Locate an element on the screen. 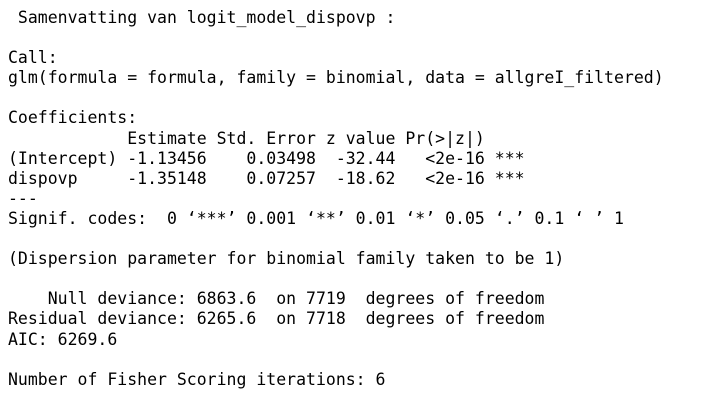 Image resolution: width=725 pixels, height=403 pixels. call-label: Call: is located at coordinates (33, 58).